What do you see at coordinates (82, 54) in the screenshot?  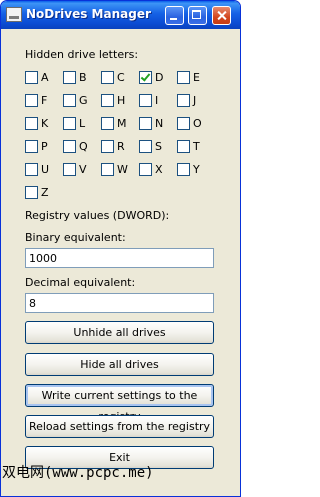 I see `hidden-drive-letters-label: Hidden drive letters:` at bounding box center [82, 54].